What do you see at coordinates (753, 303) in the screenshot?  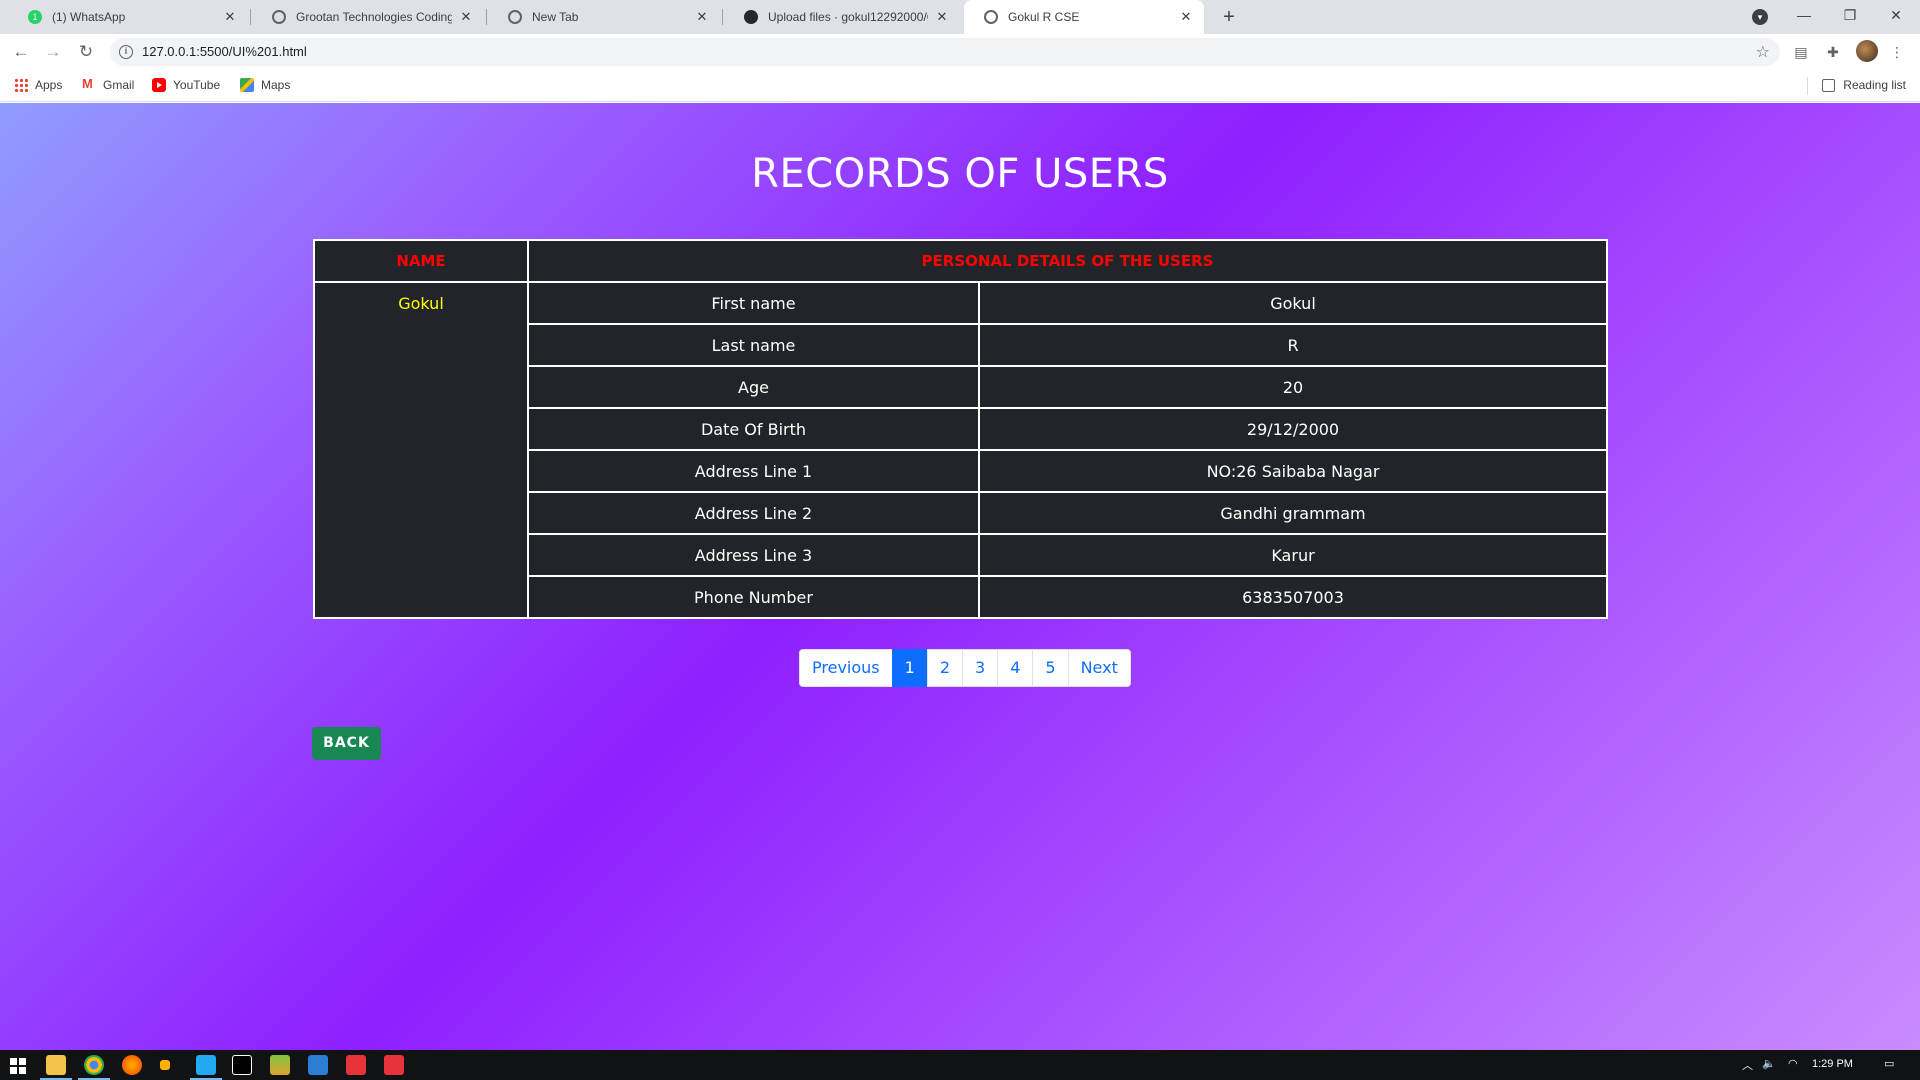 I see `field-label: First name` at bounding box center [753, 303].